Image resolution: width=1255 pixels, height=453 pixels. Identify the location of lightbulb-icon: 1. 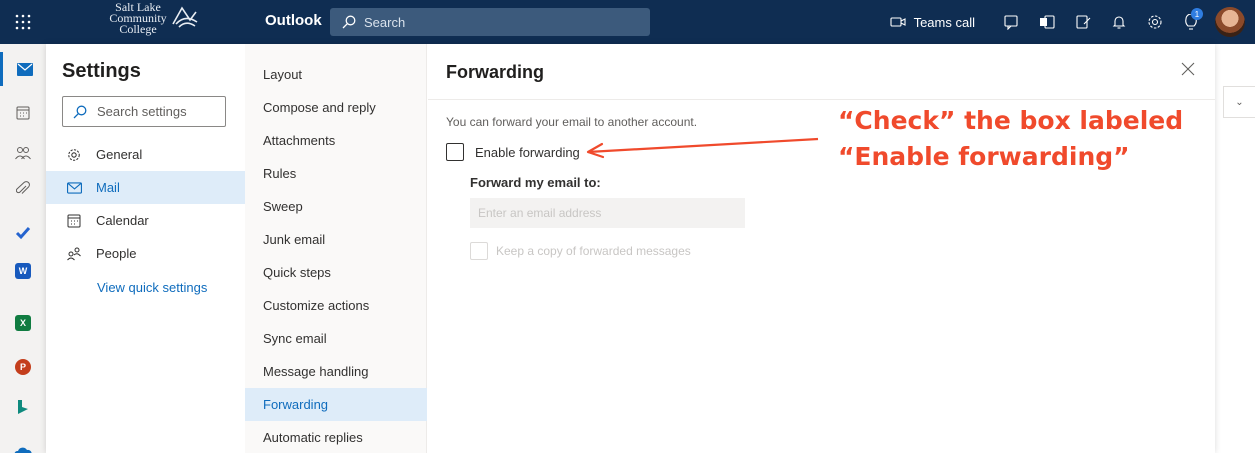
(1191, 22).